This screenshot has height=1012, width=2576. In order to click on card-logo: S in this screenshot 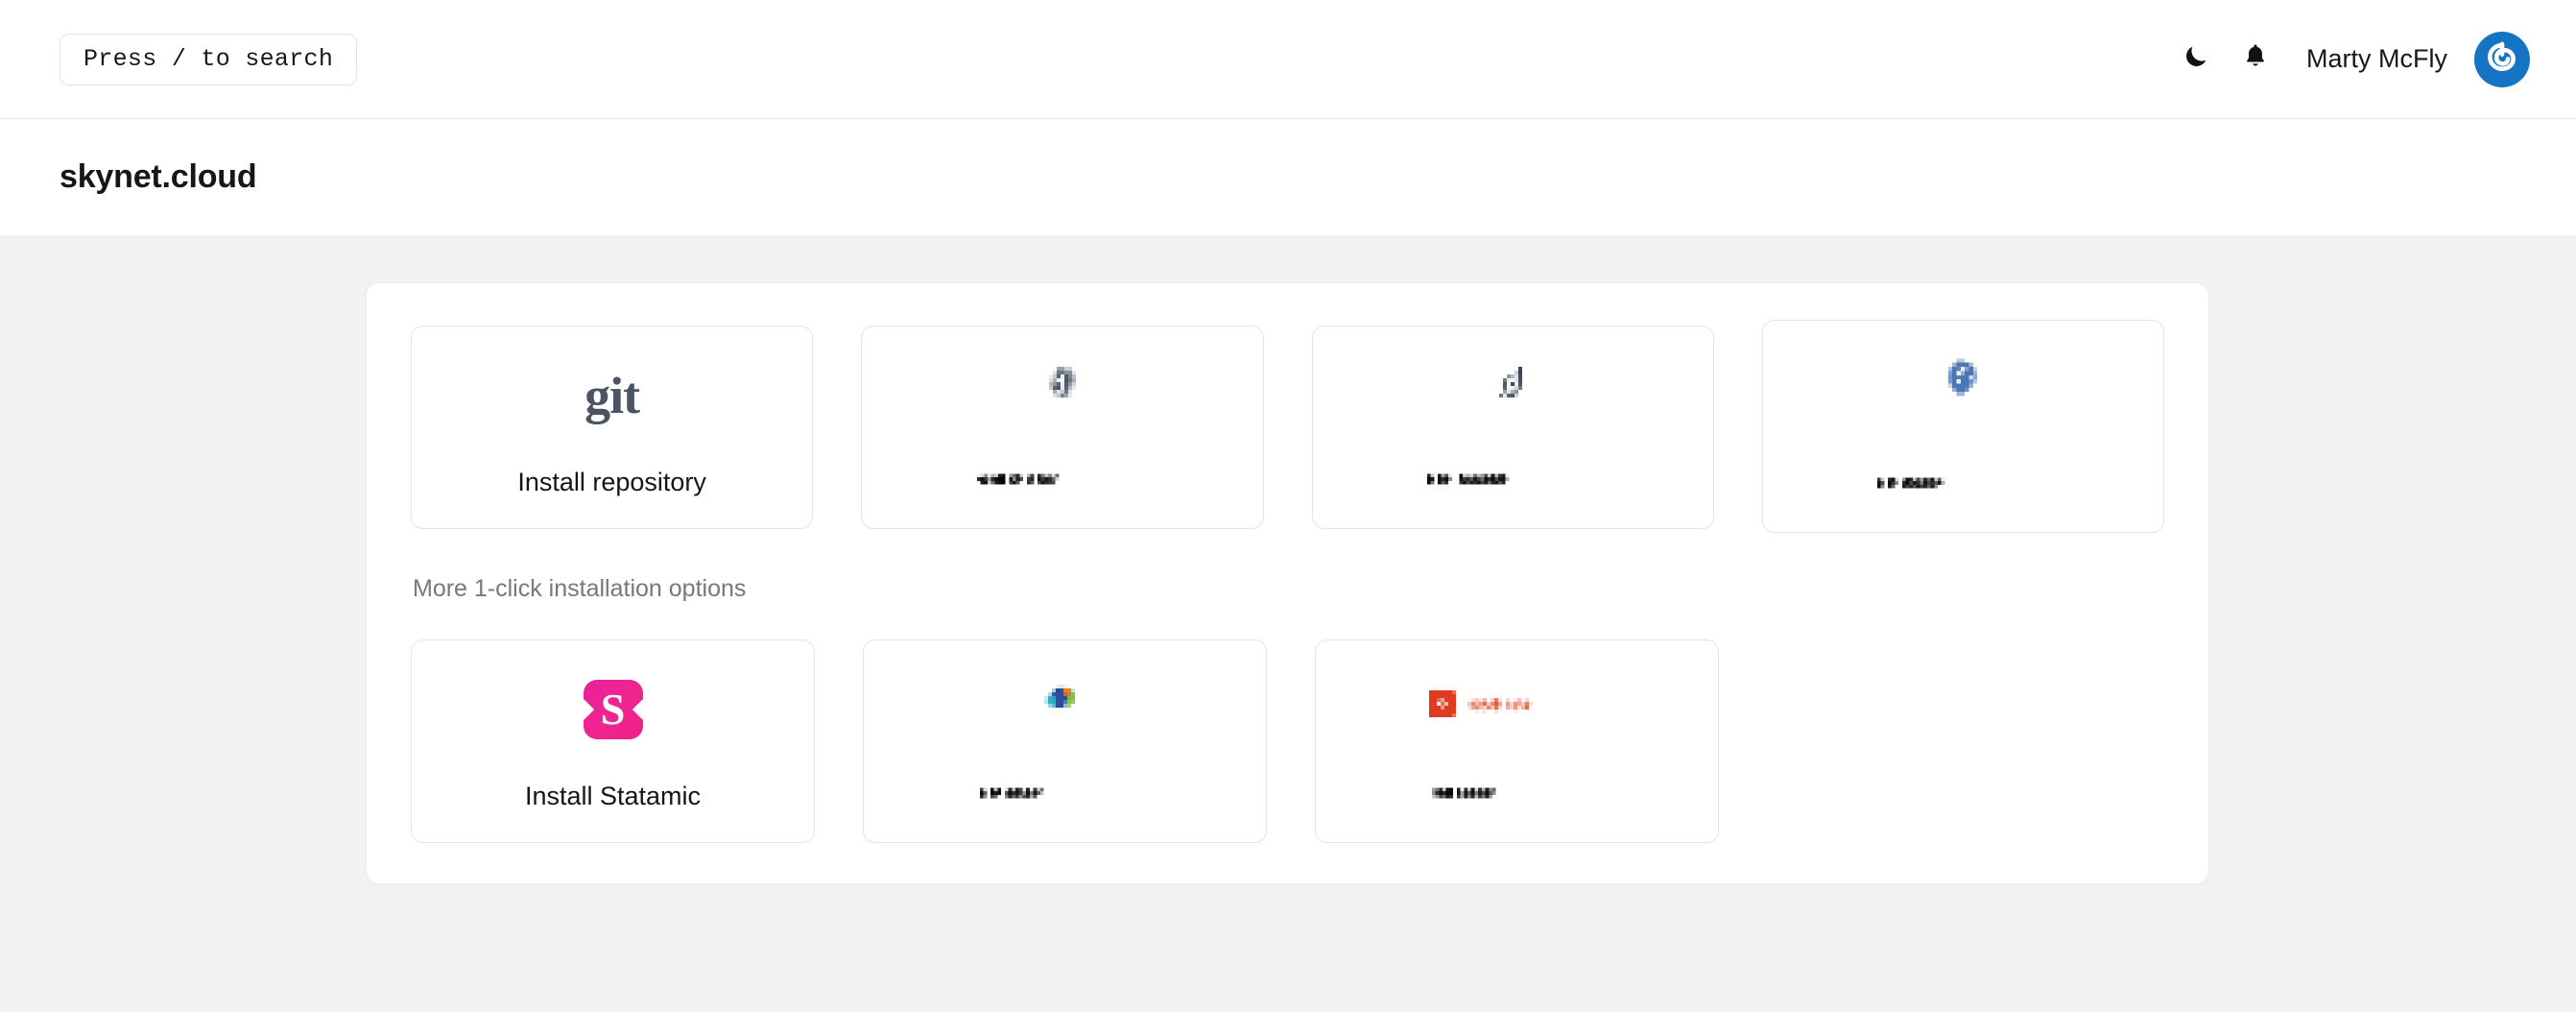, I will do `click(613, 709)`.